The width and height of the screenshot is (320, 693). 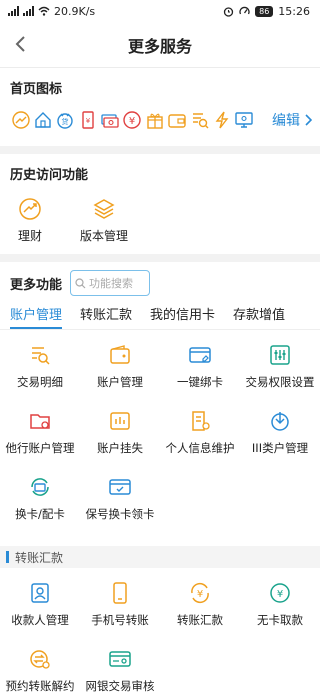 I want to click on home-icons-row: 贷 ¥ ¥ 编辑, so click(x=160, y=113).